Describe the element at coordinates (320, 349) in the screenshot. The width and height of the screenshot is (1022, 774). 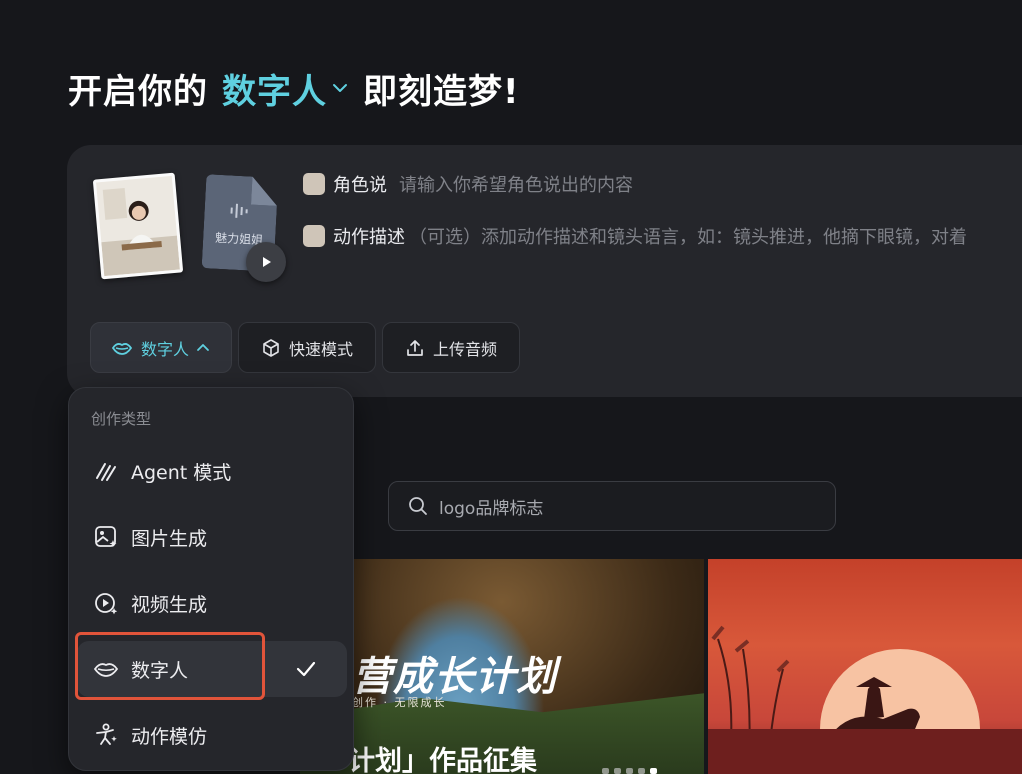
I see `chip-label: 快速模式` at that location.